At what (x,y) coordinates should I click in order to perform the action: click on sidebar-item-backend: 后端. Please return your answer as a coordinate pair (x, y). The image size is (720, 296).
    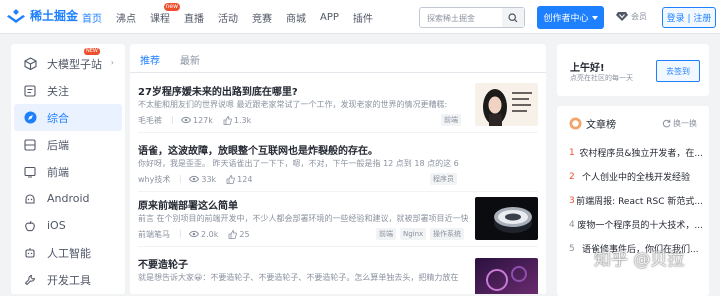
    Looking at the image, I should click on (68, 144).